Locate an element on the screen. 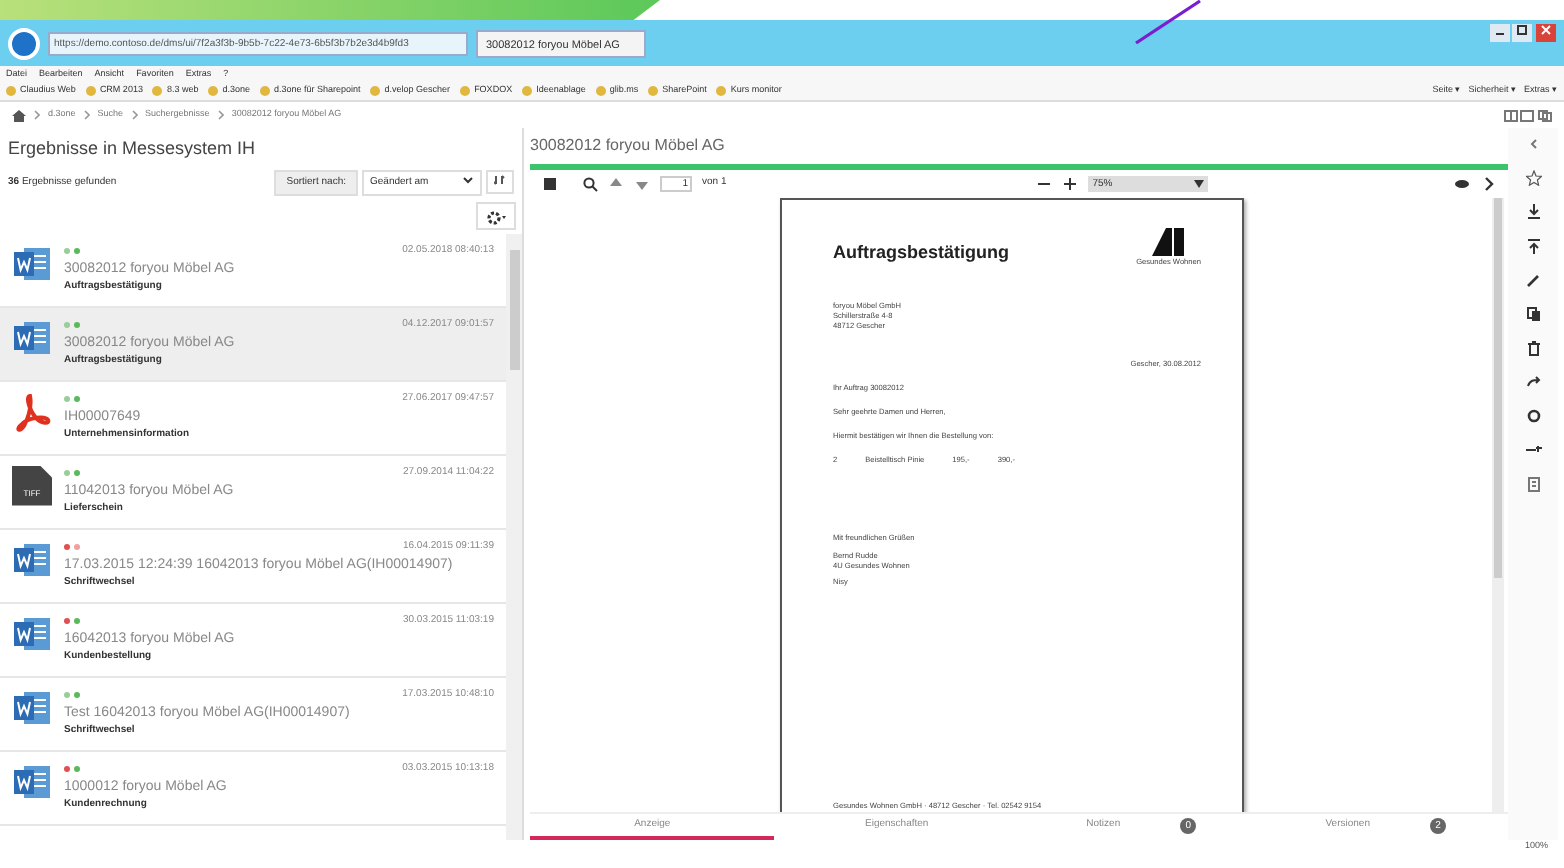 The height and width of the screenshot is (868, 1564). caret-icon is located at coordinates (1199, 184).